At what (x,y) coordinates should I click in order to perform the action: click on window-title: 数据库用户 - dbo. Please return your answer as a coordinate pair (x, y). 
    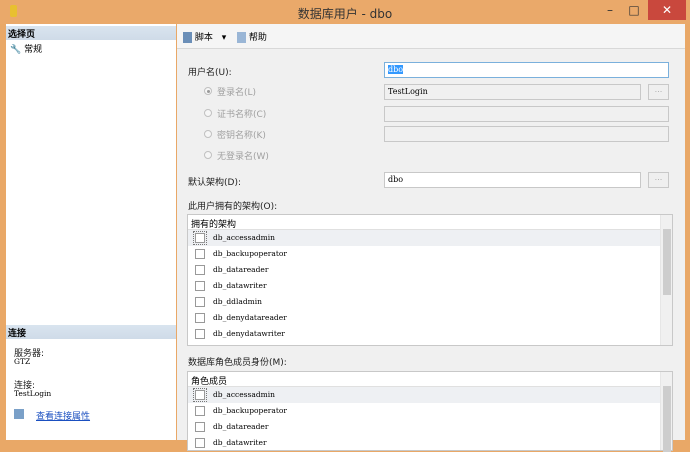
    Looking at the image, I should click on (345, 14).